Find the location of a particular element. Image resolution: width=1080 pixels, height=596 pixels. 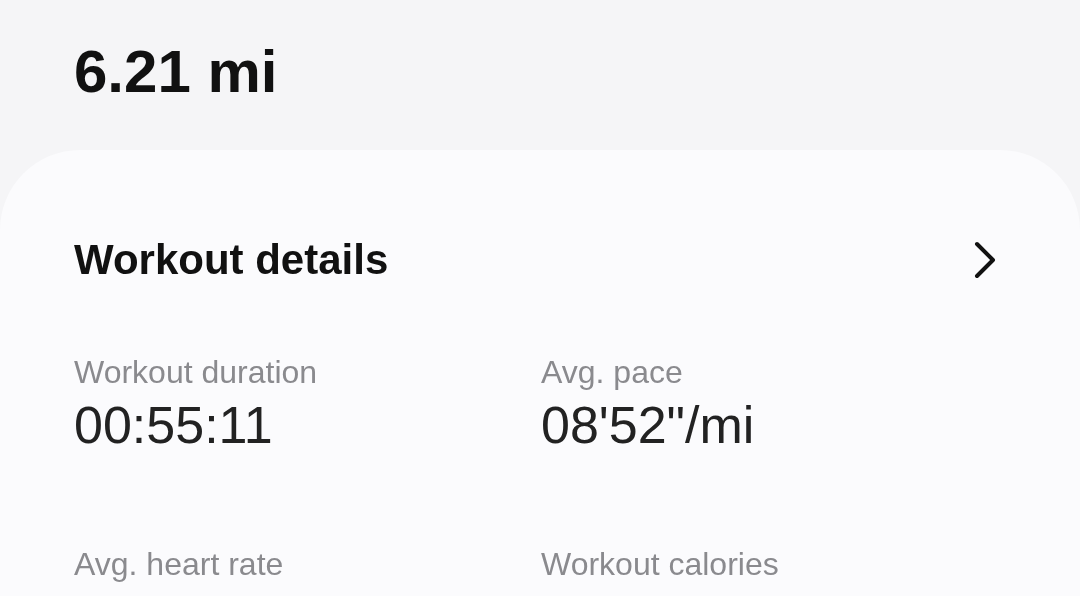

stat-label: Workout duration is located at coordinates (196, 372).